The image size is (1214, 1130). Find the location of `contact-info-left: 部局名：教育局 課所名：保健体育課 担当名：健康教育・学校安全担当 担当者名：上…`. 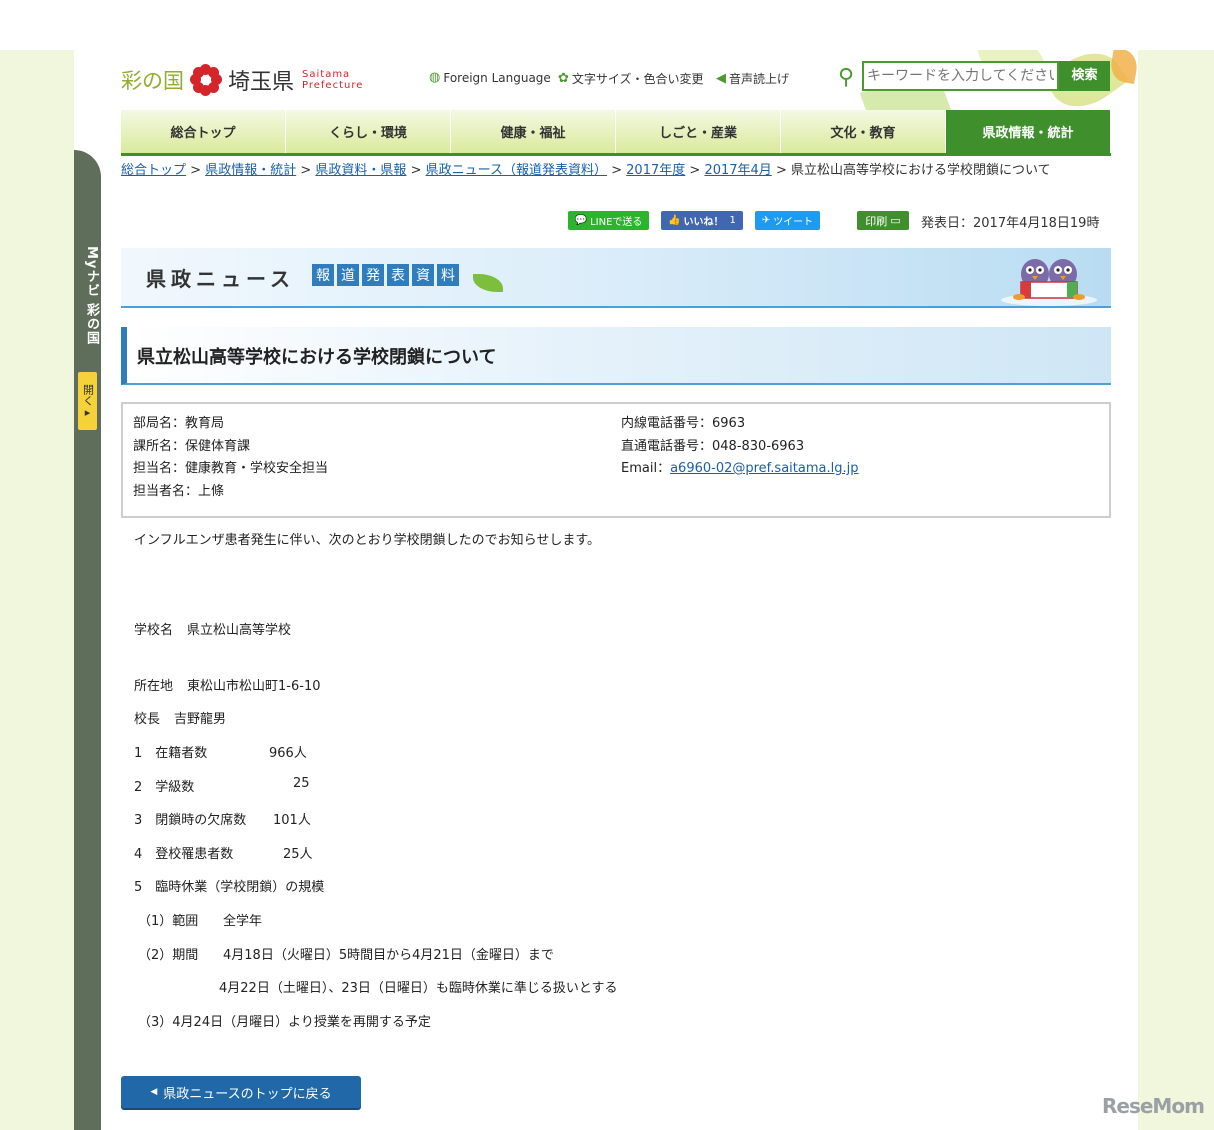

contact-info-left: 部局名：教育局 課所名：保健体育課 担当名：健康教育・学校安全担当 担当者名：上… is located at coordinates (230, 458).